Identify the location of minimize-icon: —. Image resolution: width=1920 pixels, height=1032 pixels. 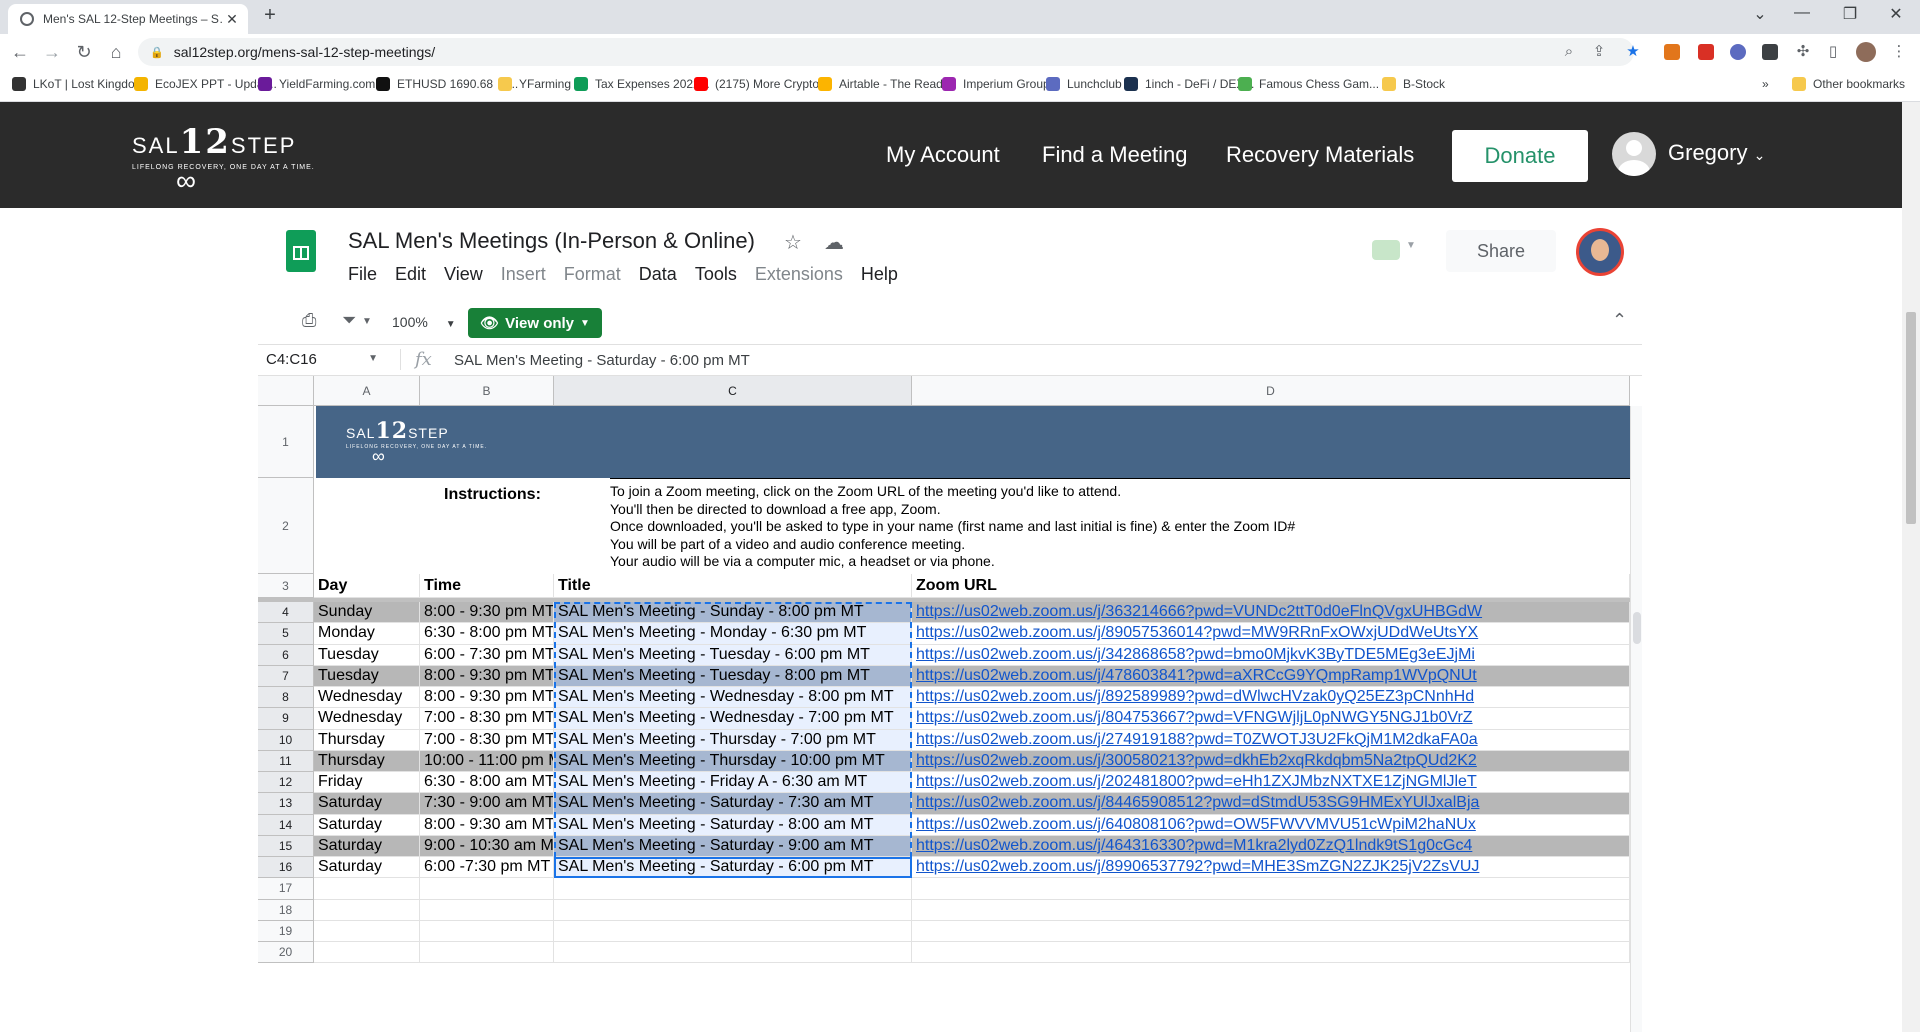
(1802, 13).